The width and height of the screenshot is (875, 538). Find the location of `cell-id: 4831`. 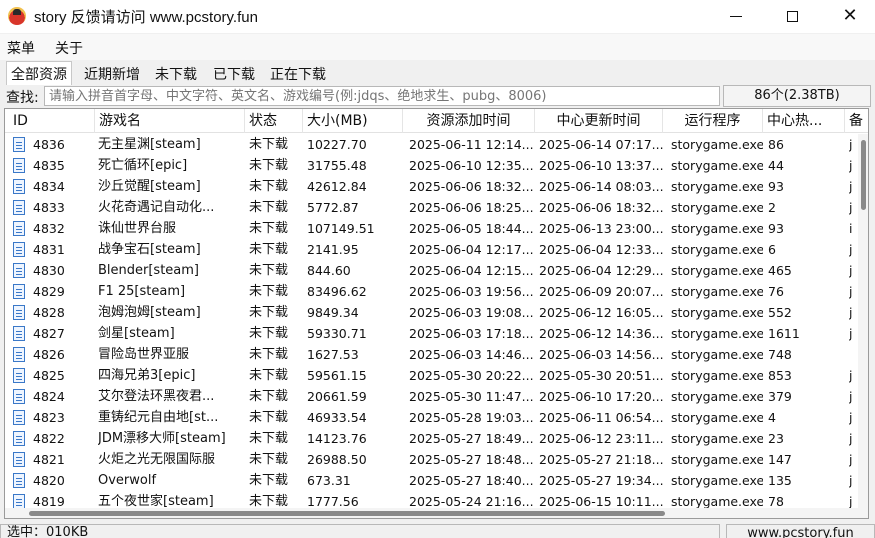

cell-id: 4831 is located at coordinates (49, 249).